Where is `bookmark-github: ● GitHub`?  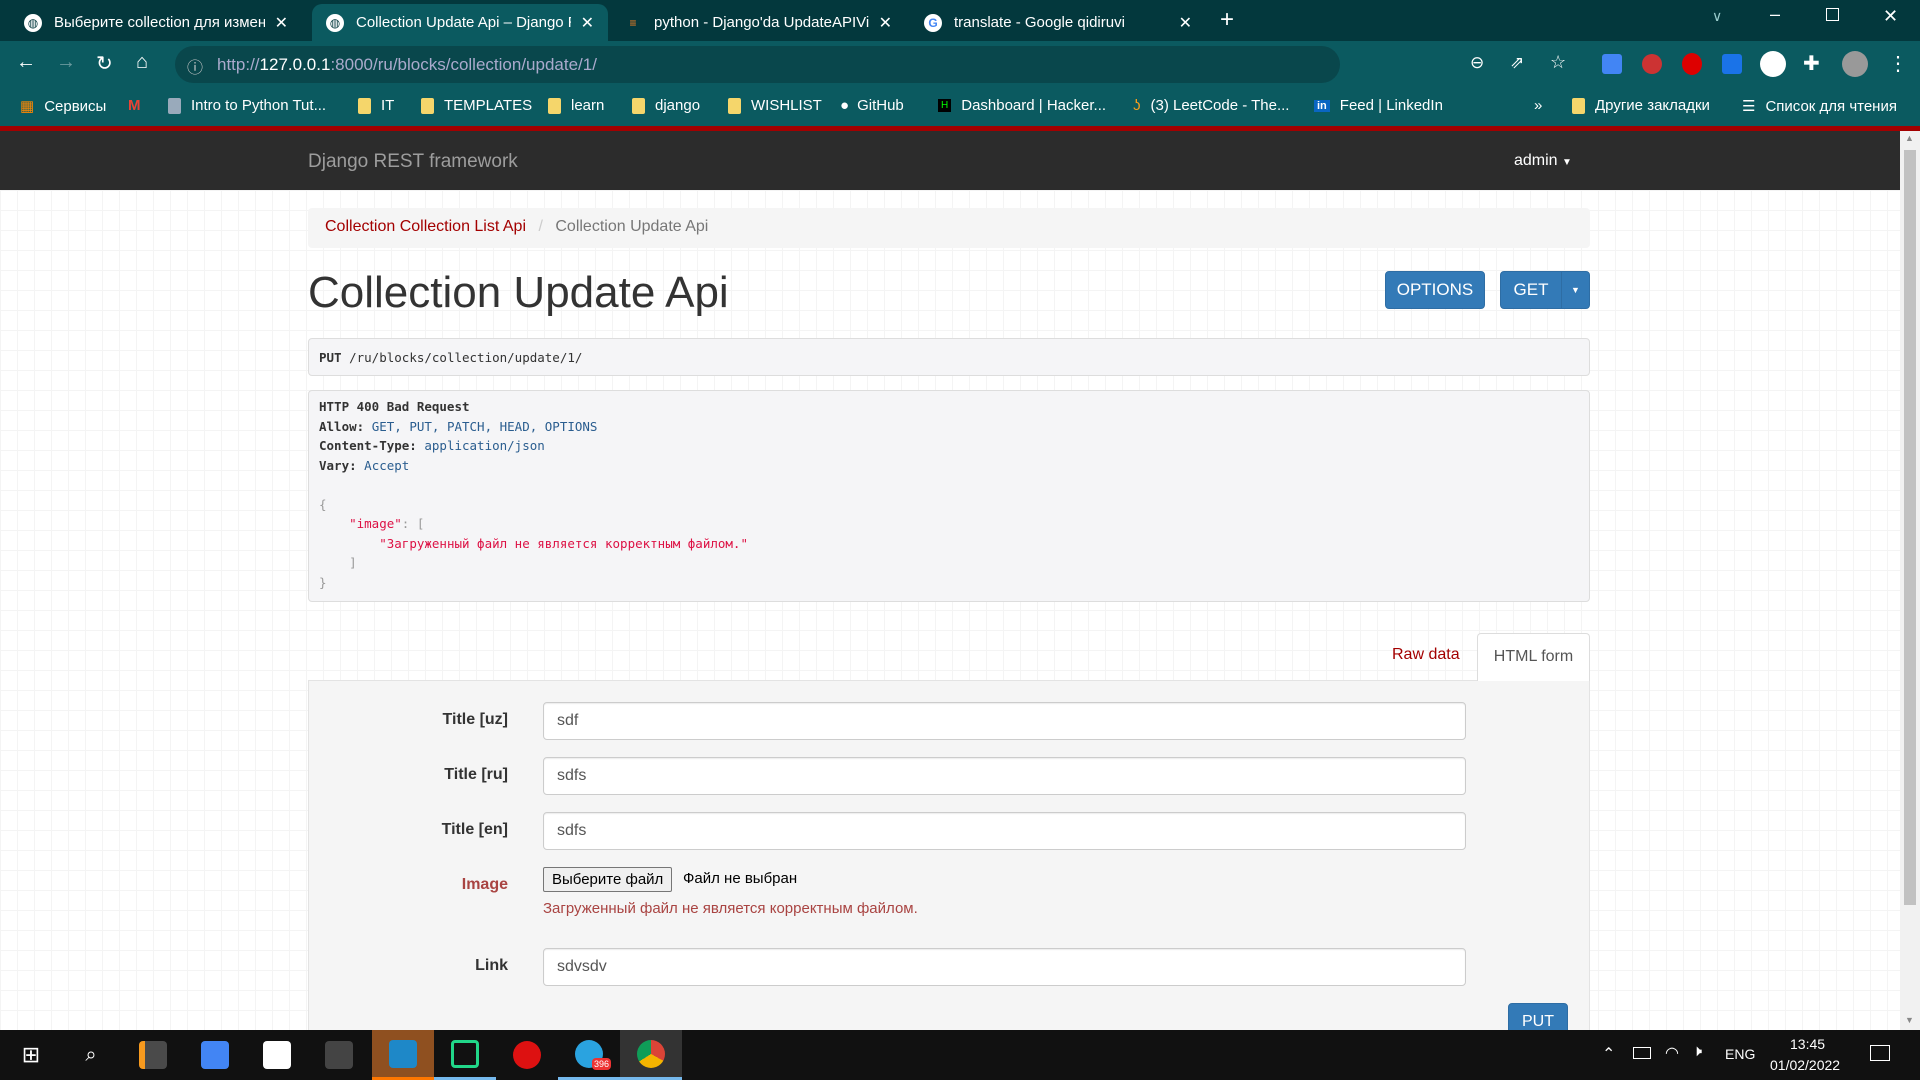 bookmark-github: ● GitHub is located at coordinates (872, 105).